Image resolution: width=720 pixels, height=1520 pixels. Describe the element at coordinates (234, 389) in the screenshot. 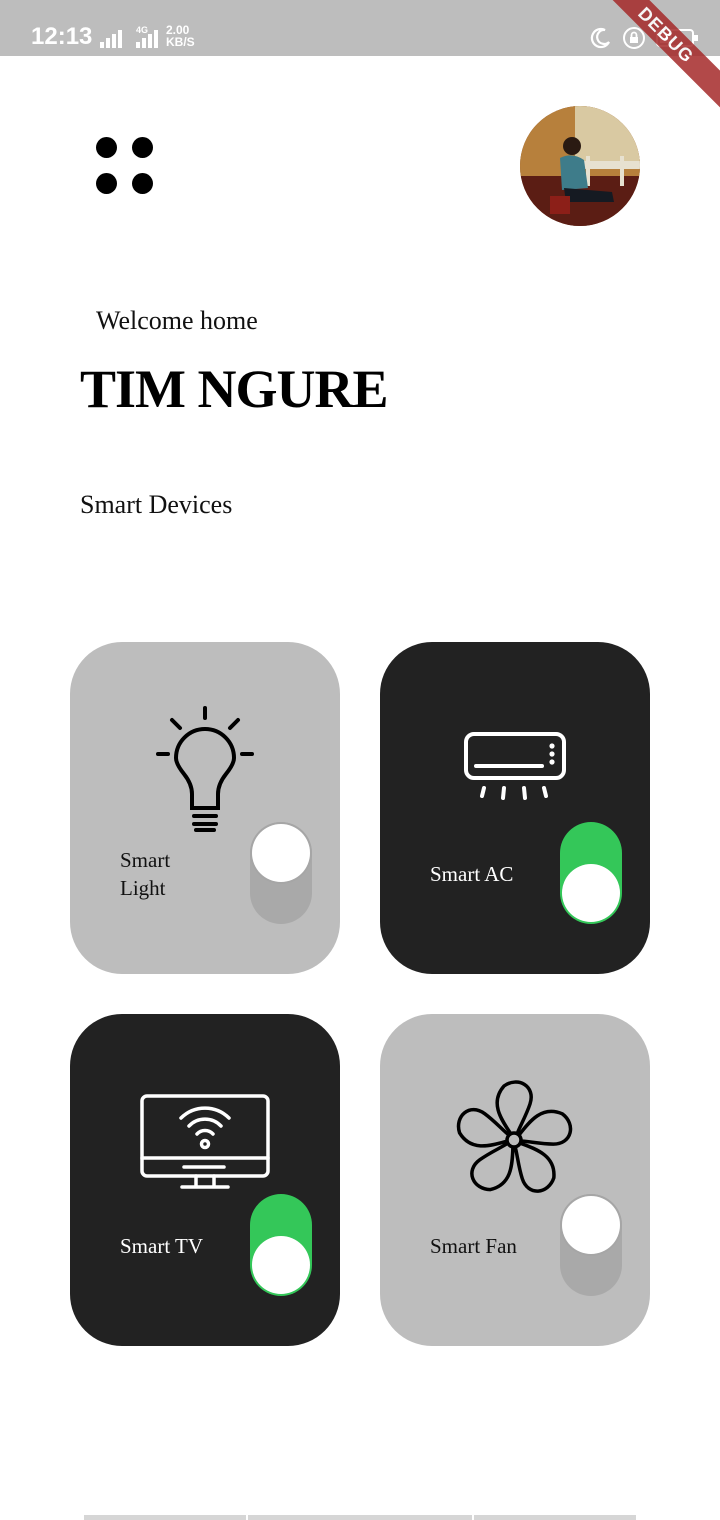

I see `user-name: TIM NGURE` at that location.